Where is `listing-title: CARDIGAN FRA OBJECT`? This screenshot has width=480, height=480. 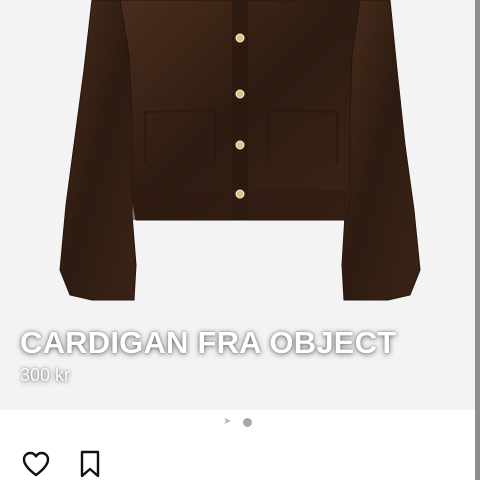
listing-title: CARDIGAN FRA OBJECT is located at coordinates (208, 342).